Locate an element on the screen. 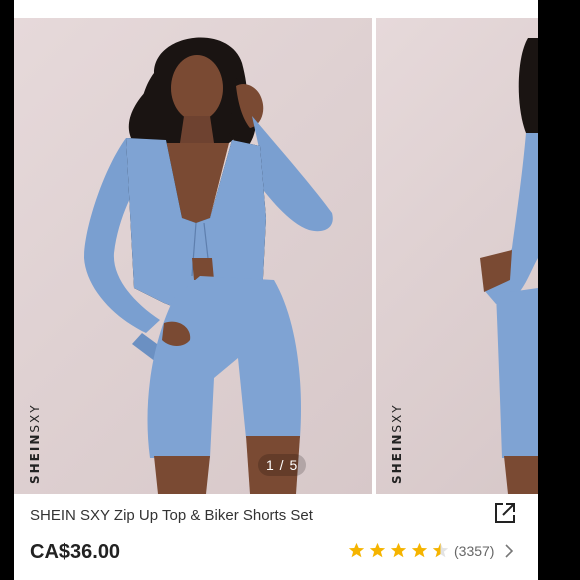 This screenshot has height=580, width=580. product-title: SHEIN SXY Zip Up Top & Biker Shorts Set is located at coordinates (171, 515).